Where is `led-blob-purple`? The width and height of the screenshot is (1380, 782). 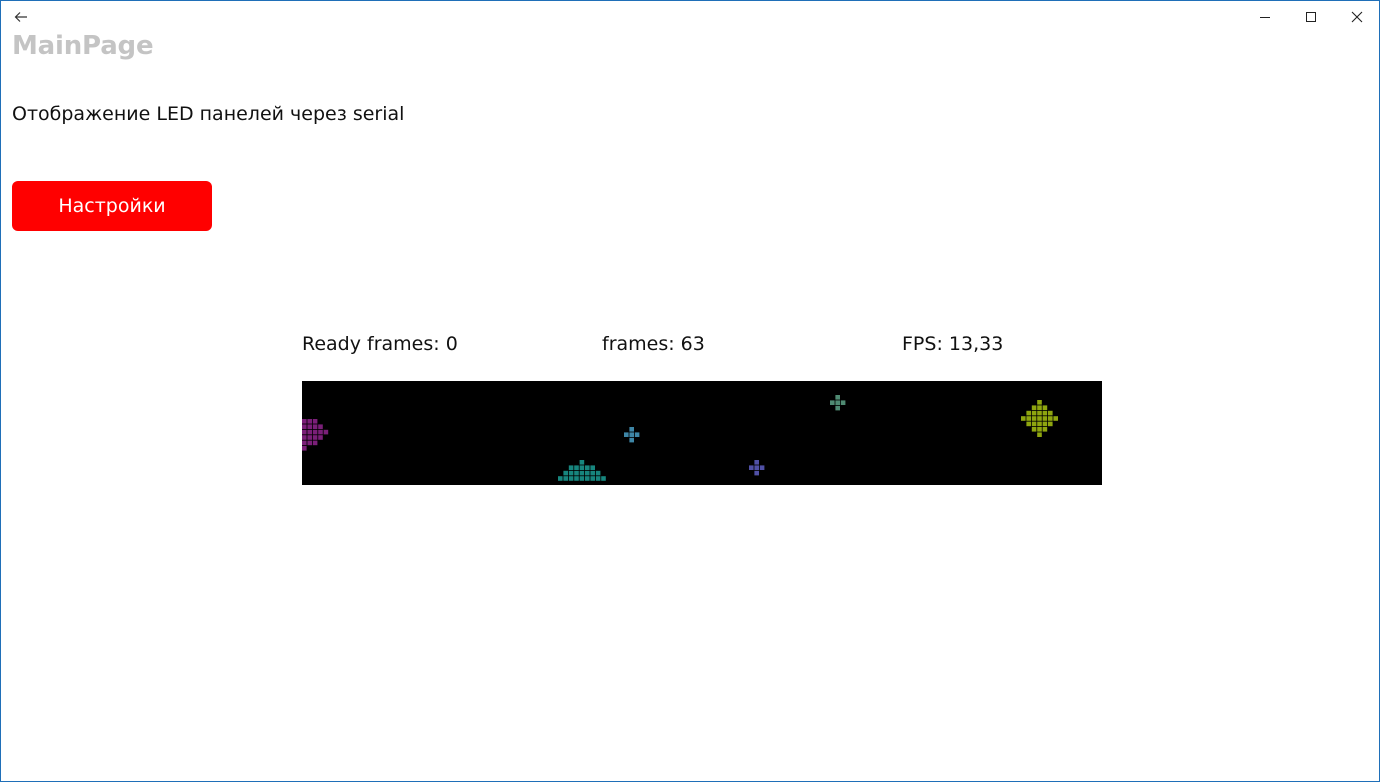 led-blob-purple is located at coordinates (315, 435).